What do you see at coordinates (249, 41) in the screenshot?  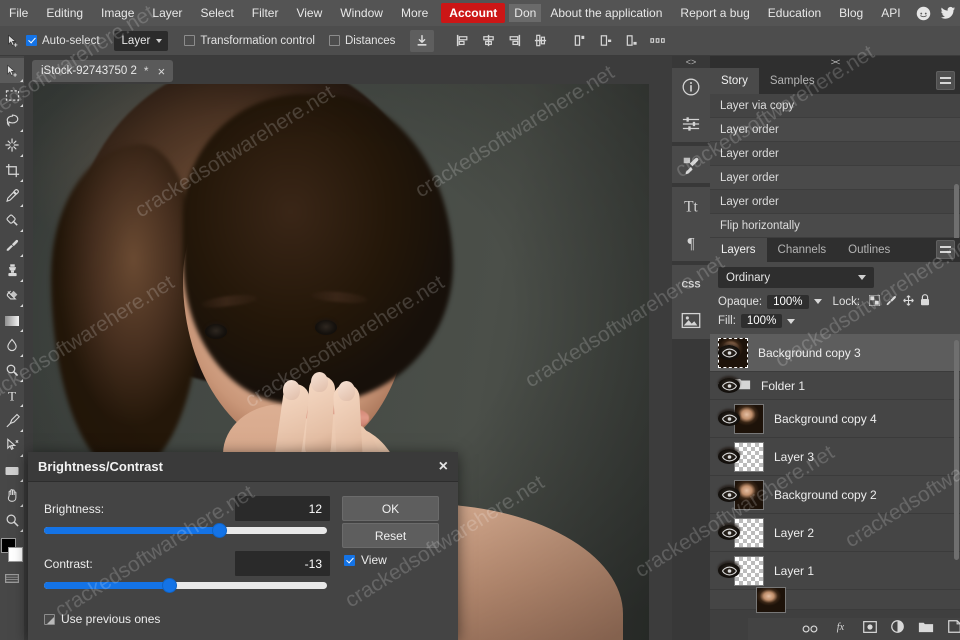 I see `transform-control-checkbox: Transformation control` at bounding box center [249, 41].